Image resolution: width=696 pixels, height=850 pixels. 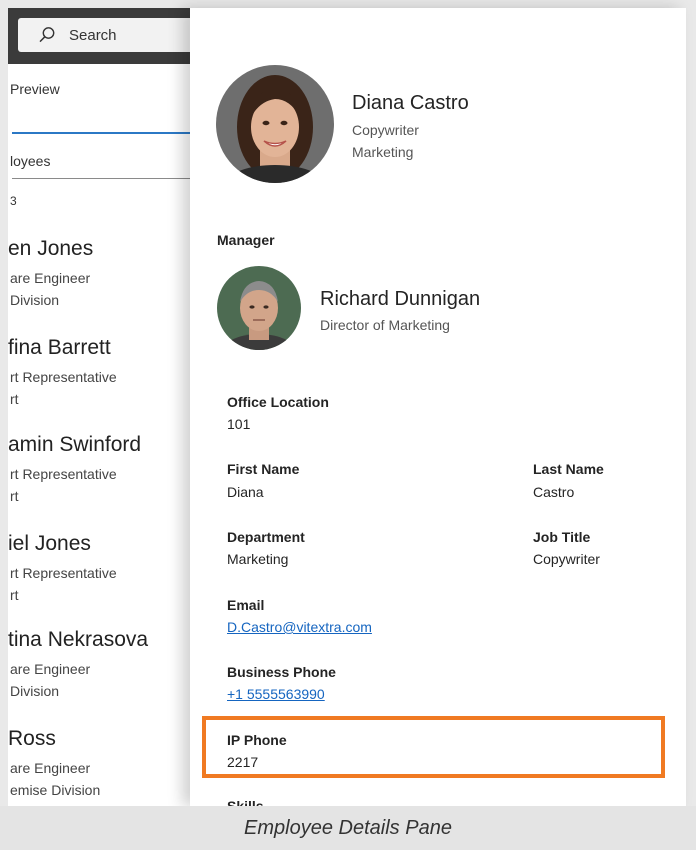 I want to click on employee-name: fina Barrett, so click(x=59, y=347).